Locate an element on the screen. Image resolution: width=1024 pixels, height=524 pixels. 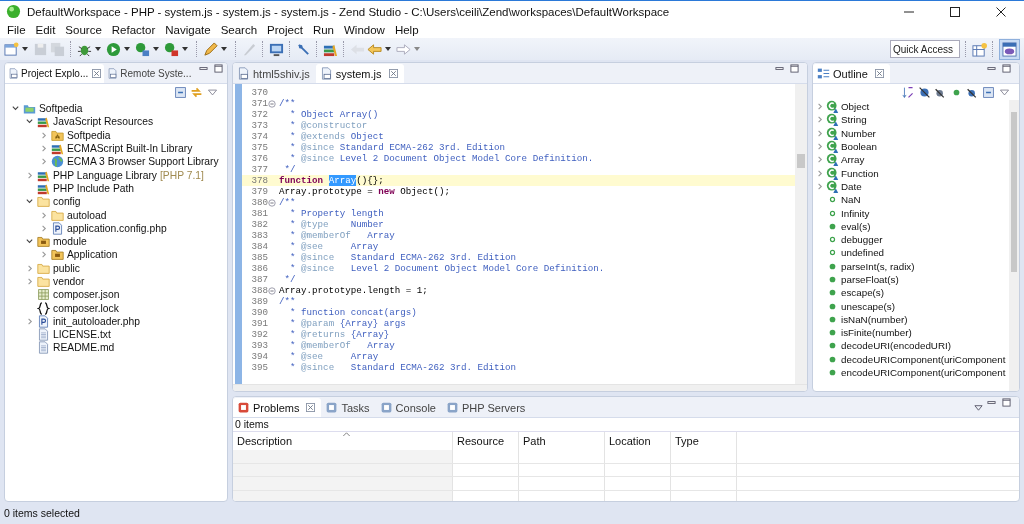
tree-item: init_autoloader.php is located at coordinates (97, 321).